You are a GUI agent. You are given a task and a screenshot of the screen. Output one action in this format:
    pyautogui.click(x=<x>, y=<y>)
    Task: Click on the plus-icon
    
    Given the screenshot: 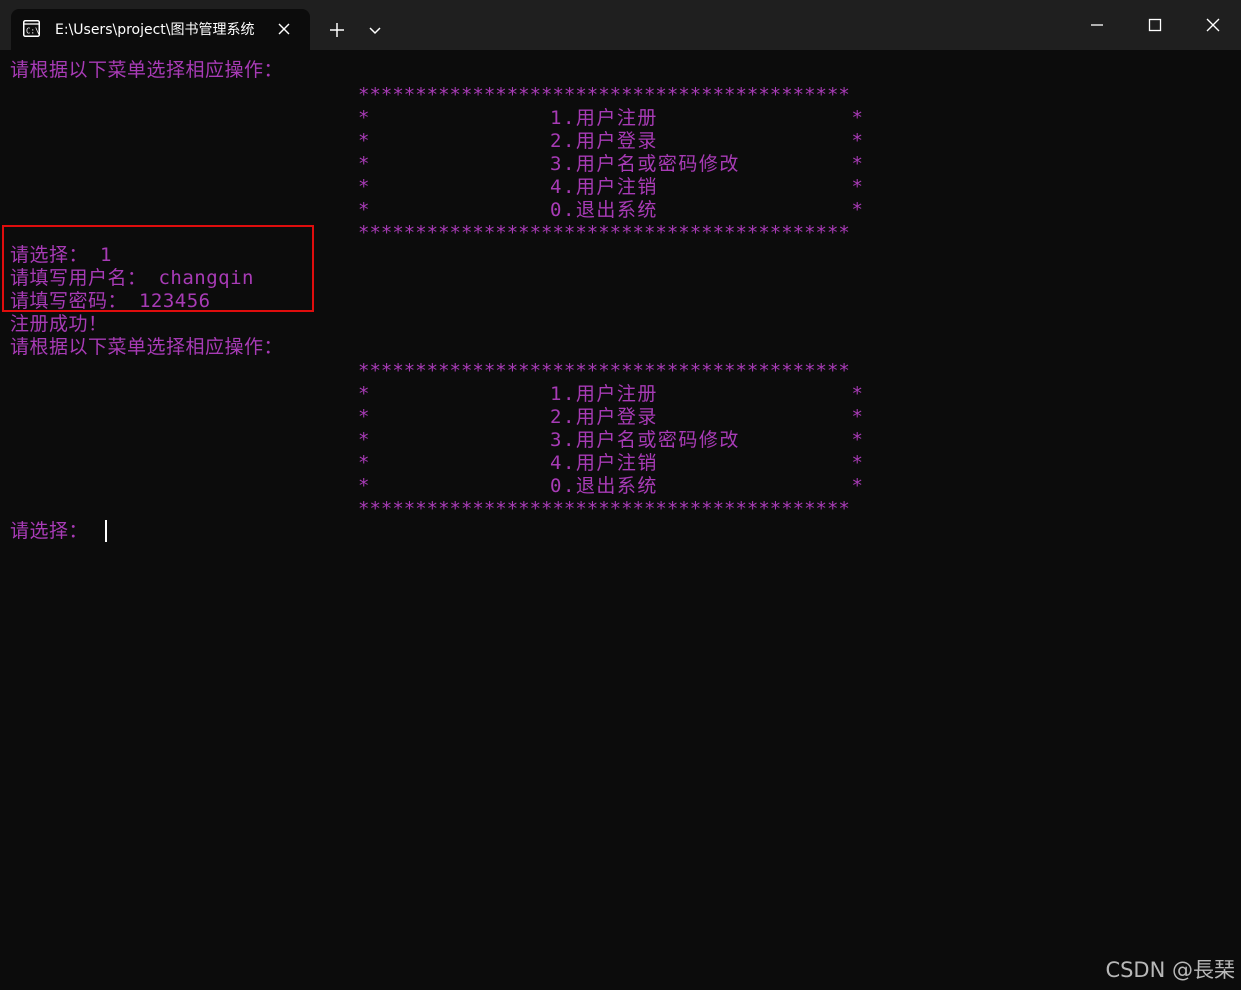 What is the action you would take?
    pyautogui.click(x=337, y=30)
    